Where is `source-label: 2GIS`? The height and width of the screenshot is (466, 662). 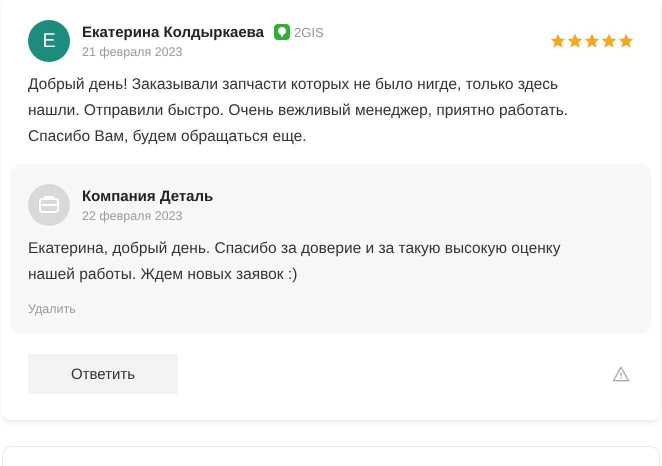
source-label: 2GIS is located at coordinates (309, 32).